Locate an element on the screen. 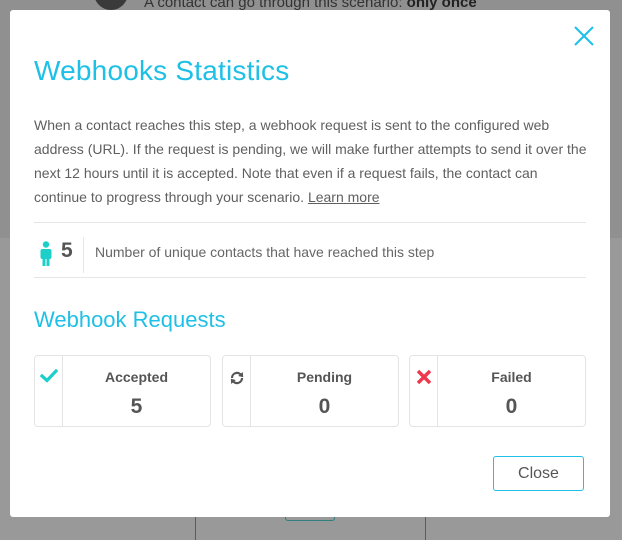  check-icon is located at coordinates (49, 391).